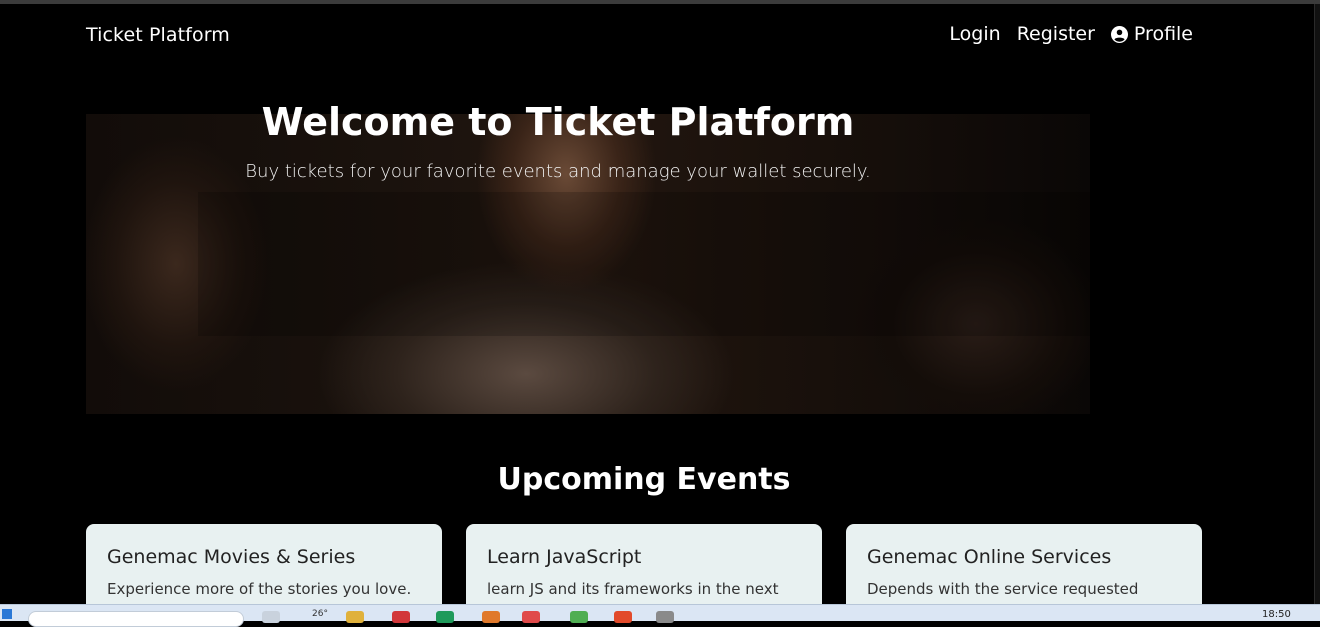 The width and height of the screenshot is (1320, 627). What do you see at coordinates (558, 122) in the screenshot?
I see `hero-title: Welcome to Ticket Platform` at bounding box center [558, 122].